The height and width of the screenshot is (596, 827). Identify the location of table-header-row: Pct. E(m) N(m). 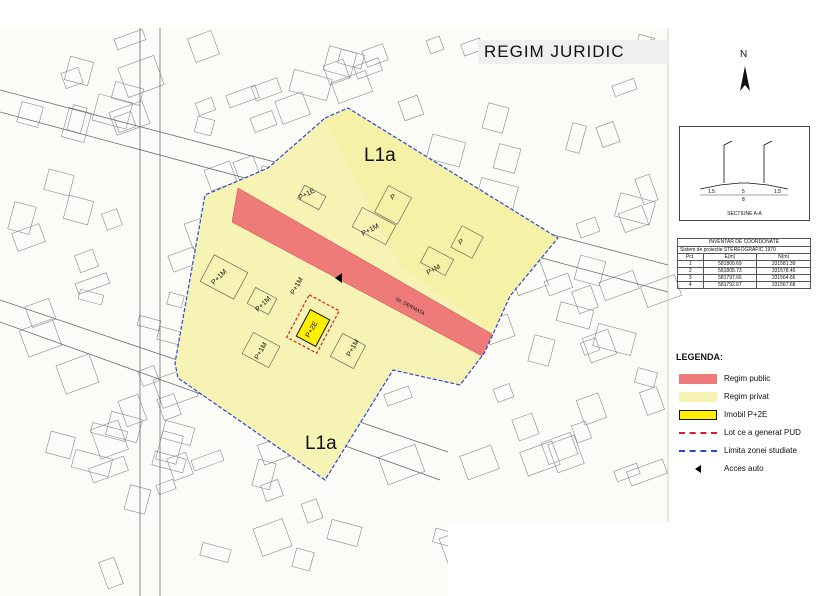
(744, 257).